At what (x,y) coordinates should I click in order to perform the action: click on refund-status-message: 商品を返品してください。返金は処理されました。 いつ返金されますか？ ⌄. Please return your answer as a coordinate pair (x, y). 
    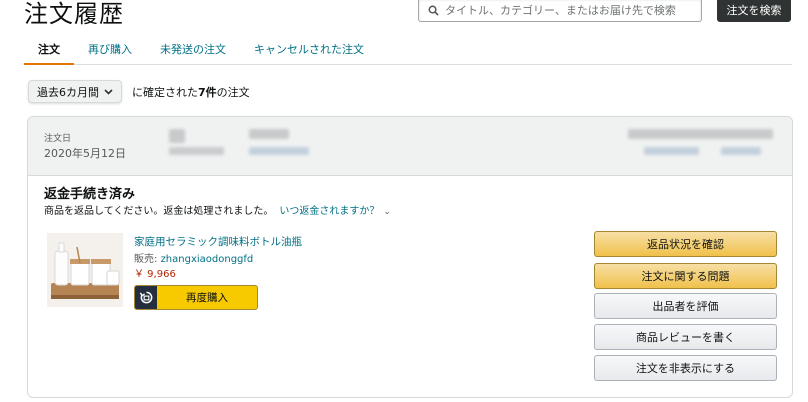
    Looking at the image, I should click on (217, 211).